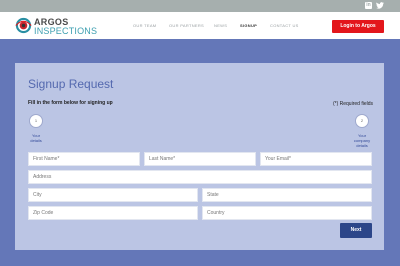 The height and width of the screenshot is (266, 400). What do you see at coordinates (284, 25) in the screenshot?
I see `nav-contact-us: CONTACT US` at bounding box center [284, 25].